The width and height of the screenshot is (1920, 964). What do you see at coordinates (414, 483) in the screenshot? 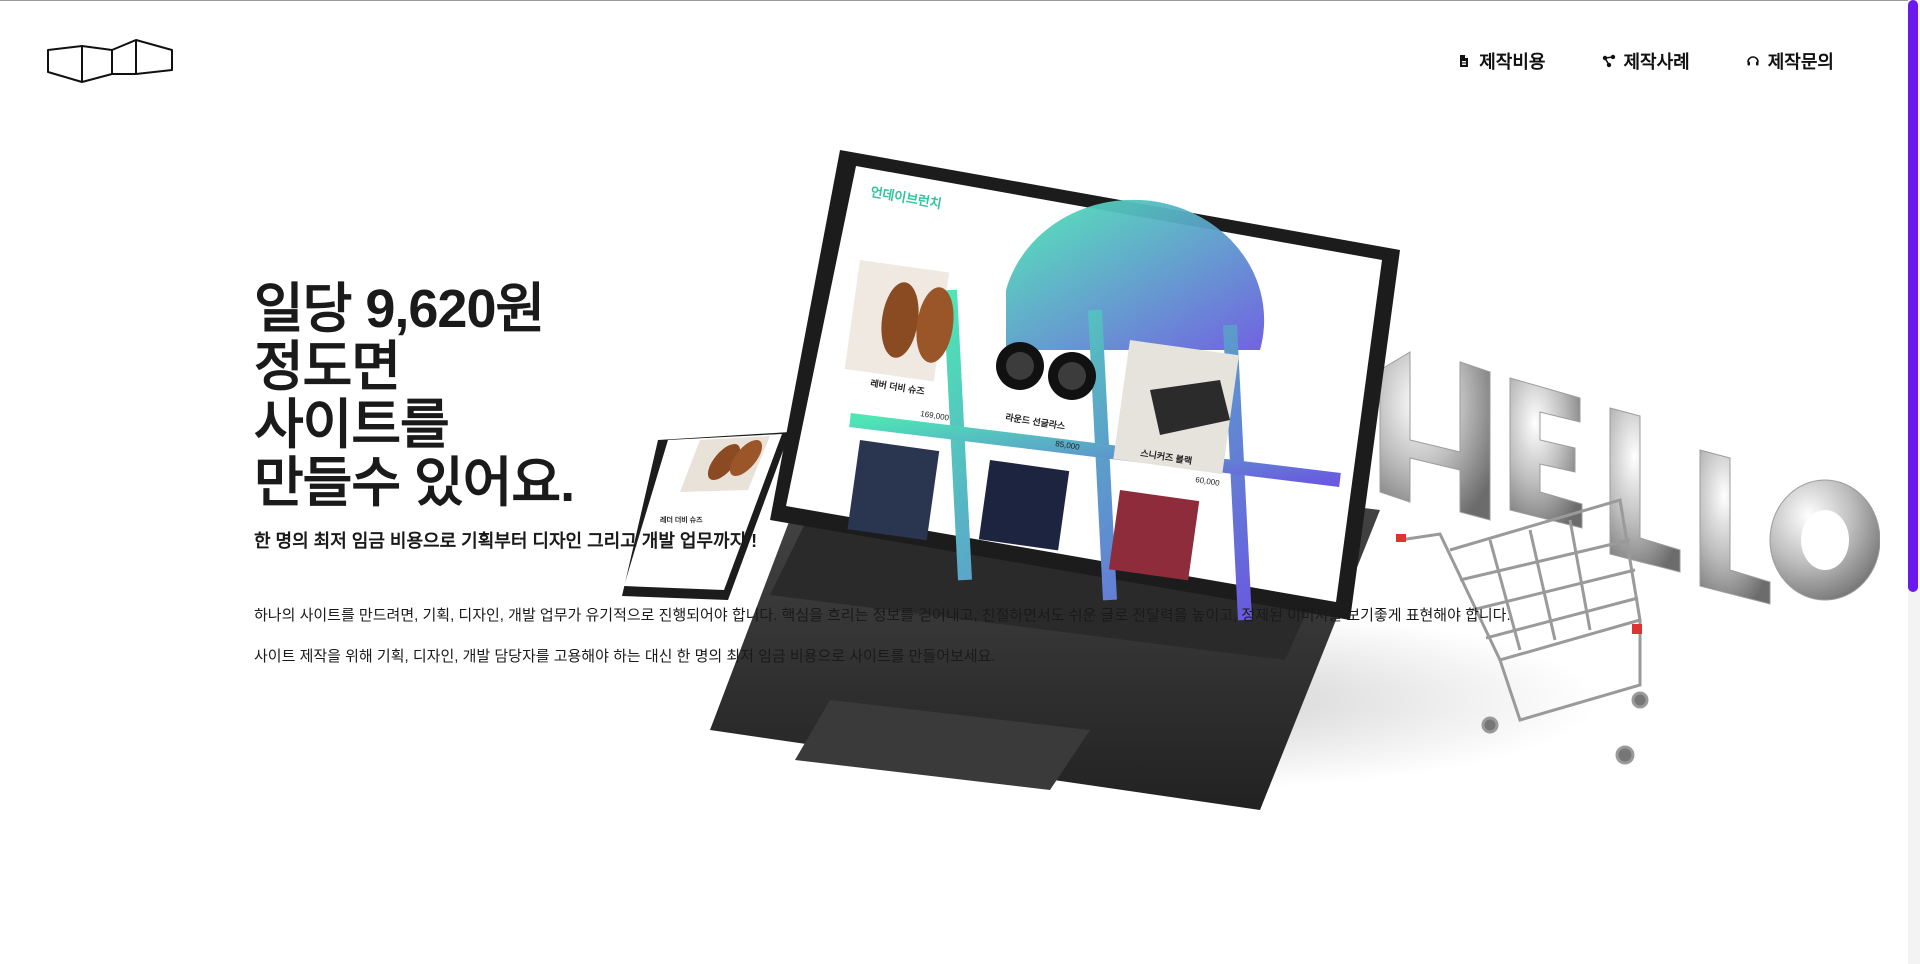
I see `headline-line: 만들수 있어요.` at bounding box center [414, 483].